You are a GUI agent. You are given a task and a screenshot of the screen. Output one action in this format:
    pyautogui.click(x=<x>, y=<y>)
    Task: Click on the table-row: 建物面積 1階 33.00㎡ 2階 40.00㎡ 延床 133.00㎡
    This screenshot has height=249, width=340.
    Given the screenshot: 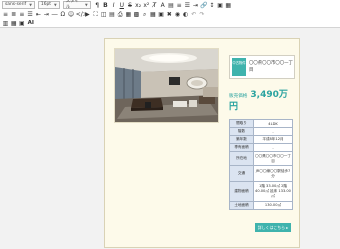 What is the action you would take?
    pyautogui.click(x=261, y=191)
    